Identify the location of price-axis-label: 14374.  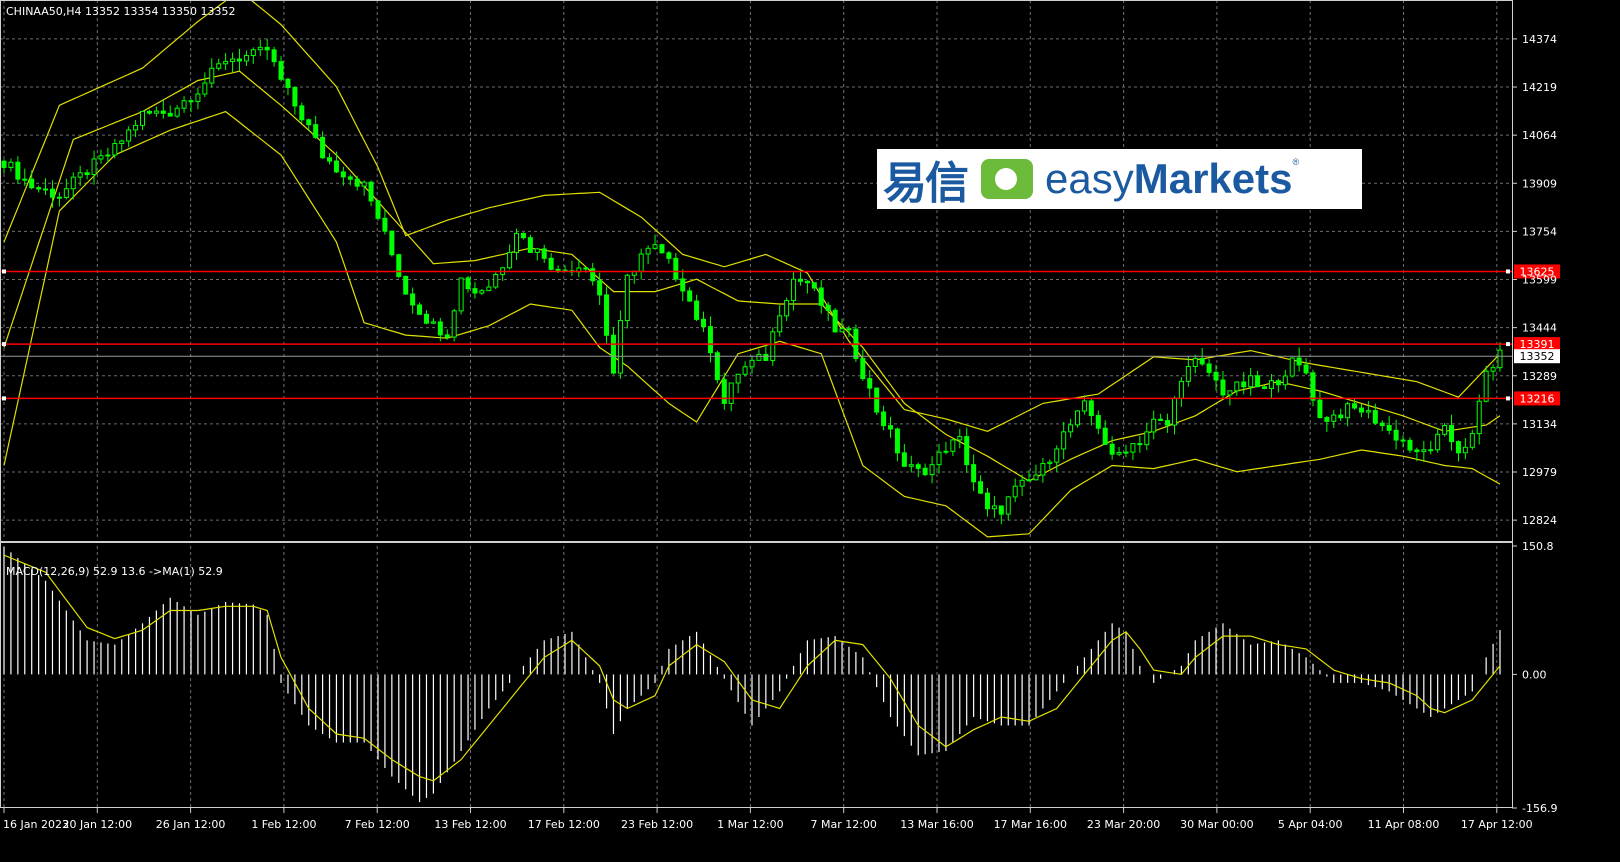
(1539, 39).